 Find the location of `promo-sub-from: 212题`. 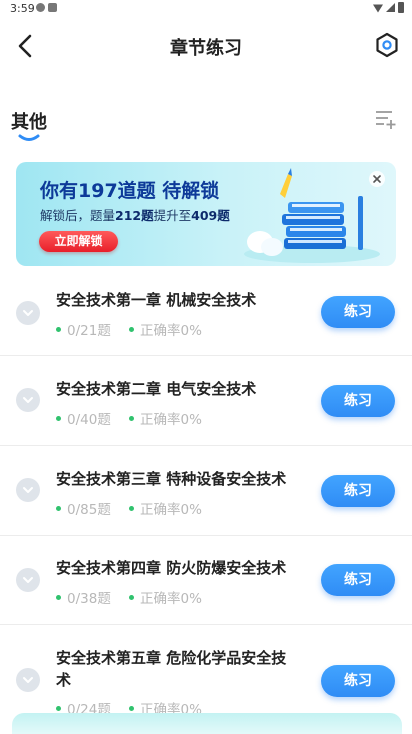

promo-sub-from: 212题 is located at coordinates (134, 215).